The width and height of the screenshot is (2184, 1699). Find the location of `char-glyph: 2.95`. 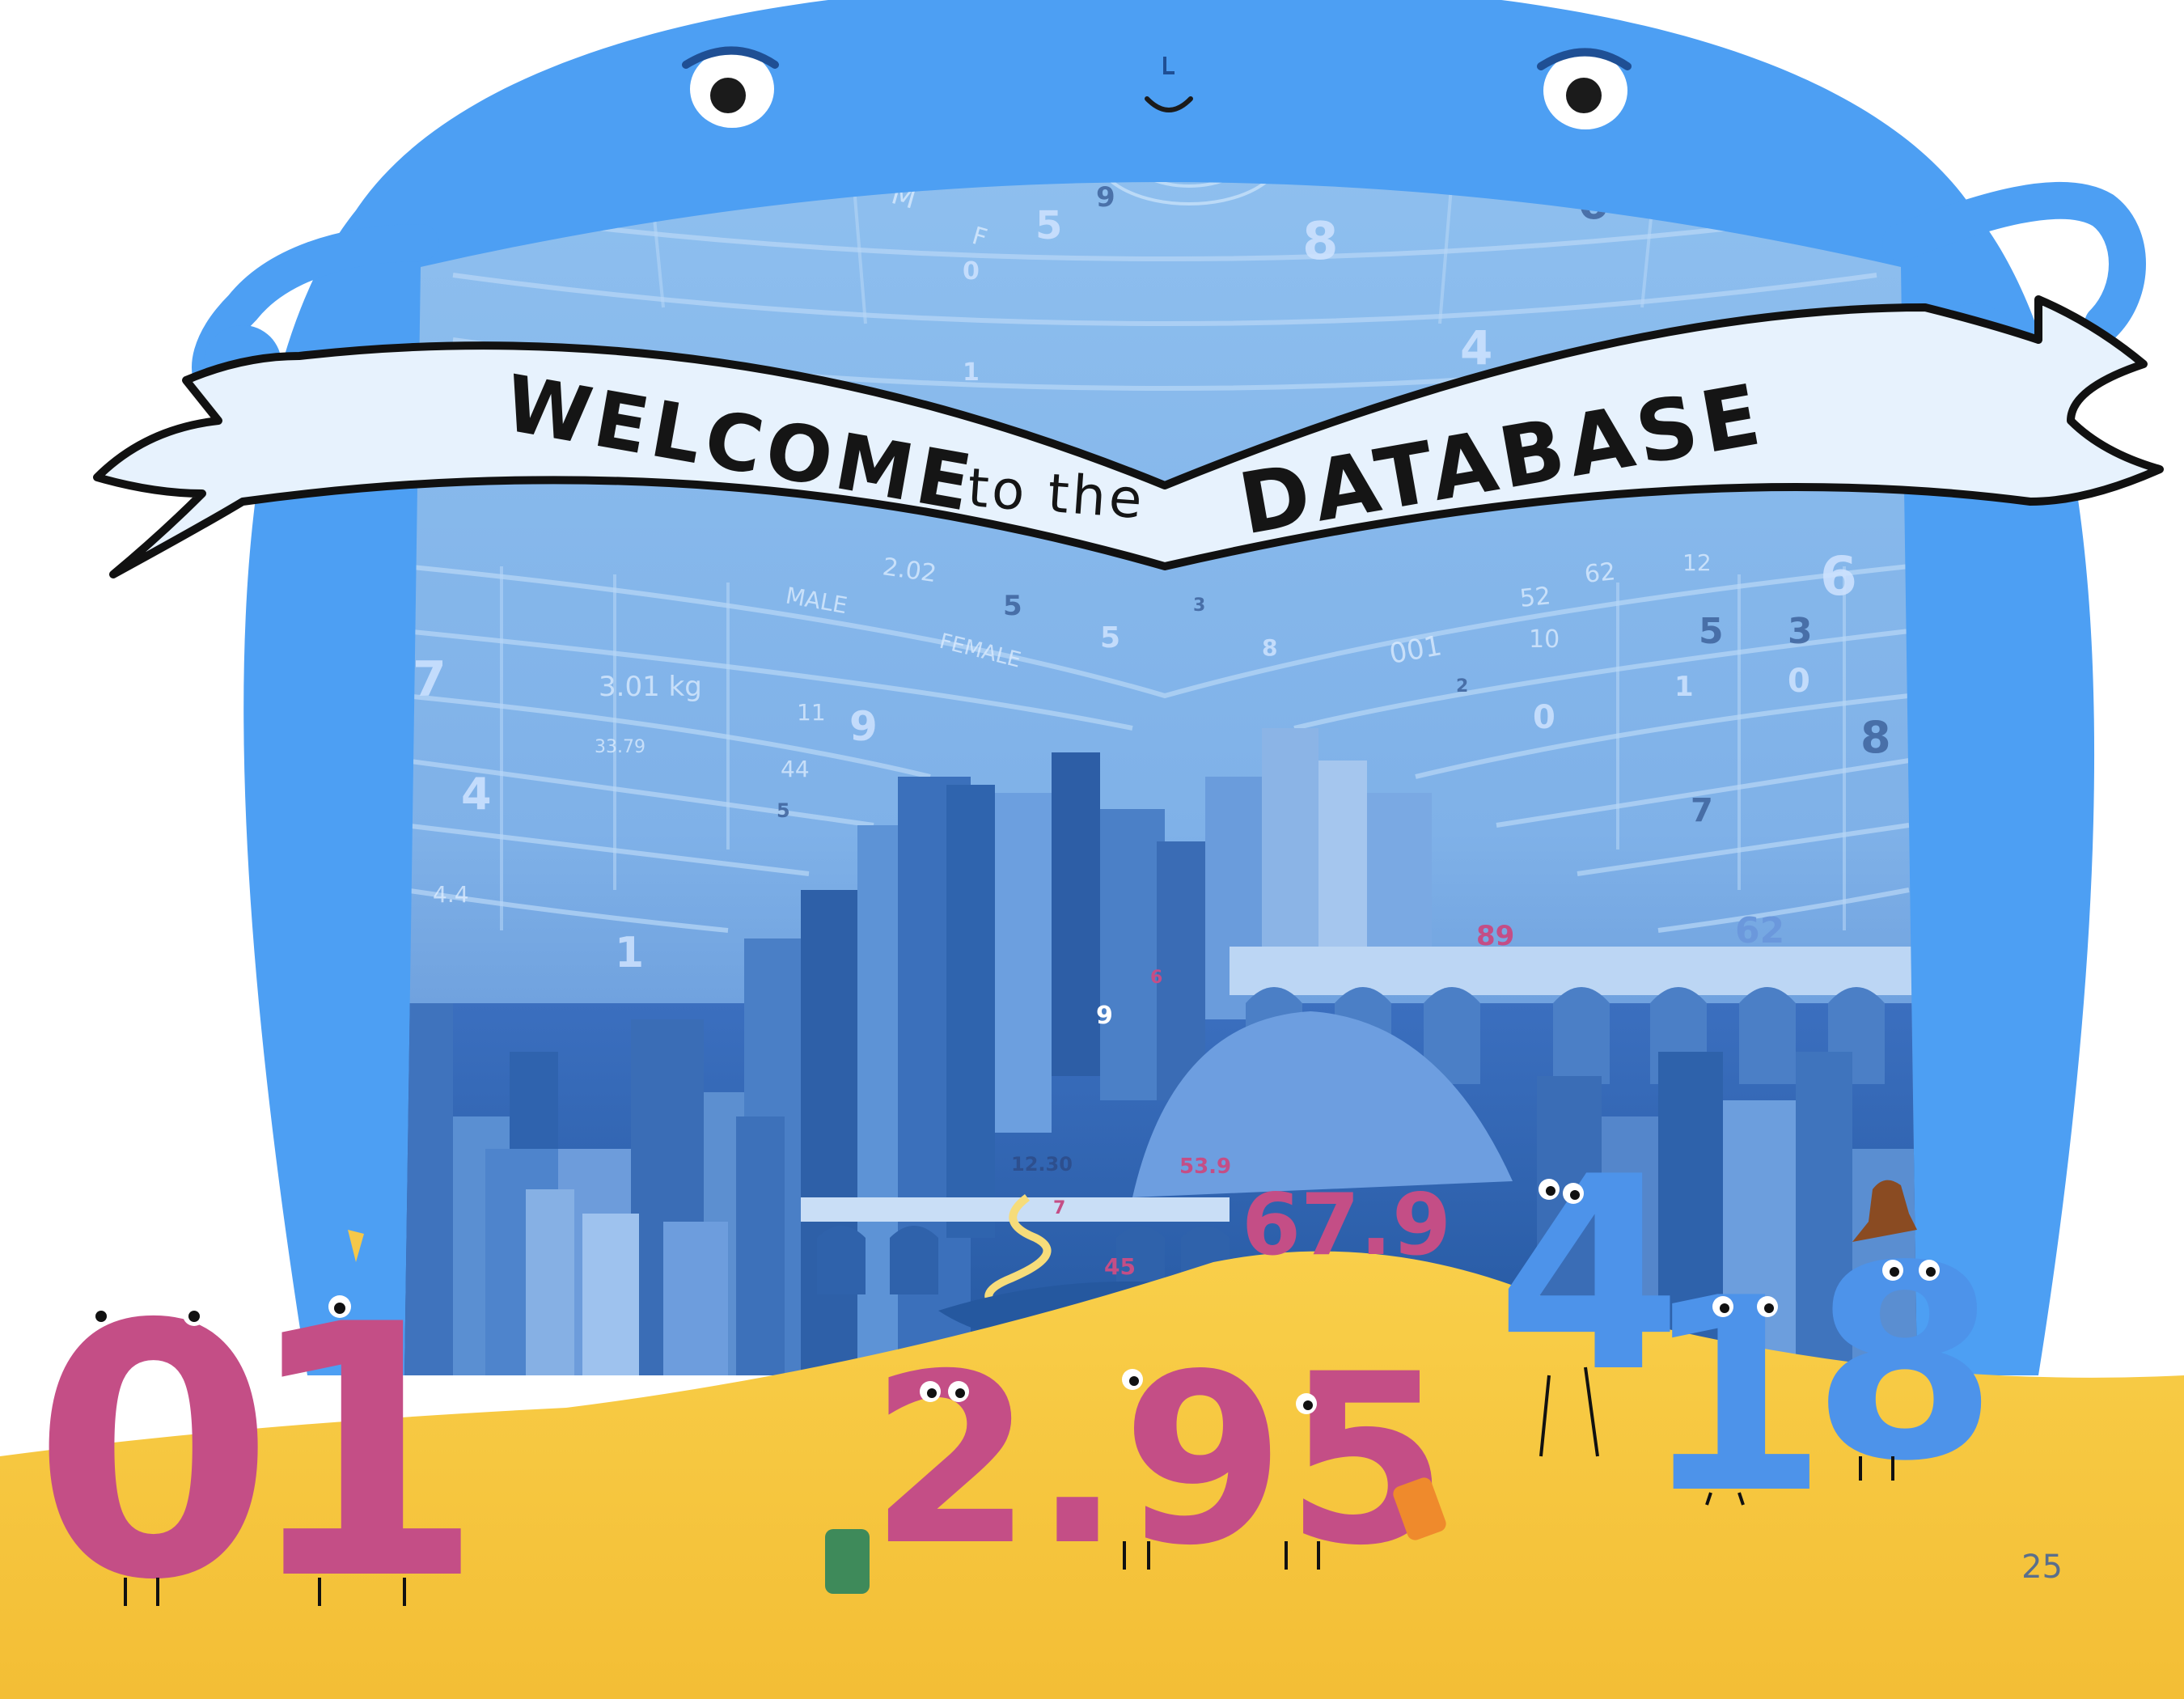

char-glyph: 2.95 is located at coordinates (1159, 1460).